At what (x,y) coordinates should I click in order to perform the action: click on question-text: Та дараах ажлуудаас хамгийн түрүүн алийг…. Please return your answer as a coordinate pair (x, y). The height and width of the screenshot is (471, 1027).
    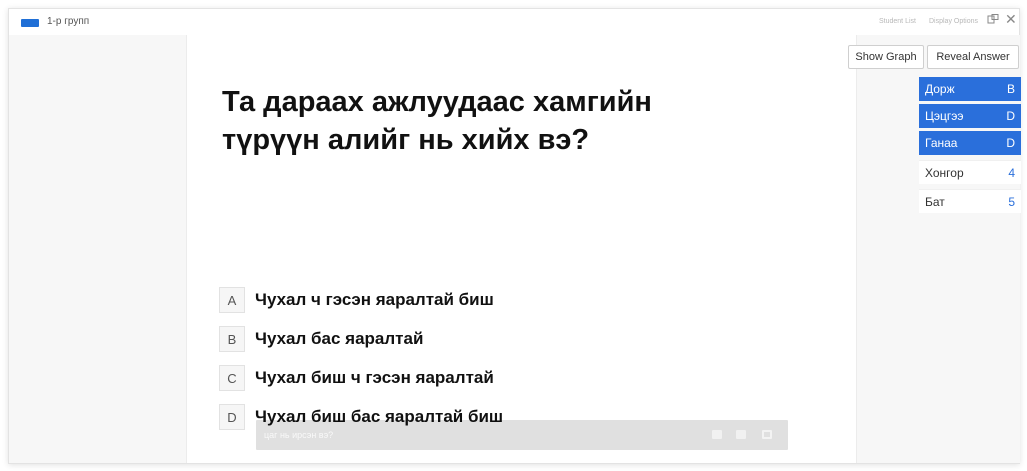
    Looking at the image, I should click on (437, 121).